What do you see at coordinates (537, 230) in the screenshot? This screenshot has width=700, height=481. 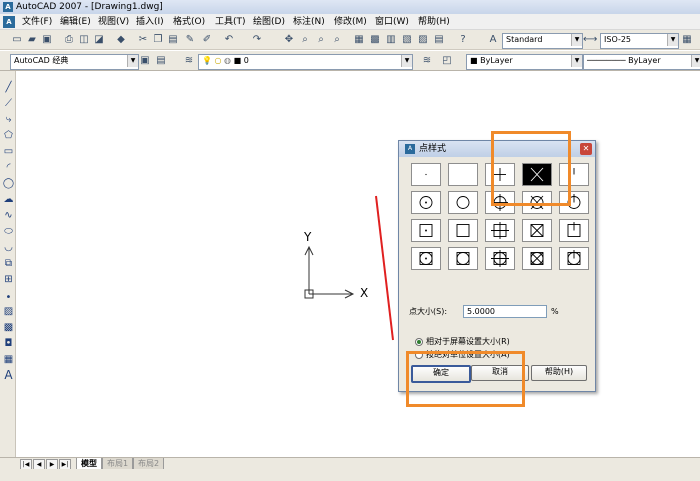 I see `point-style-square-cross` at bounding box center [537, 230].